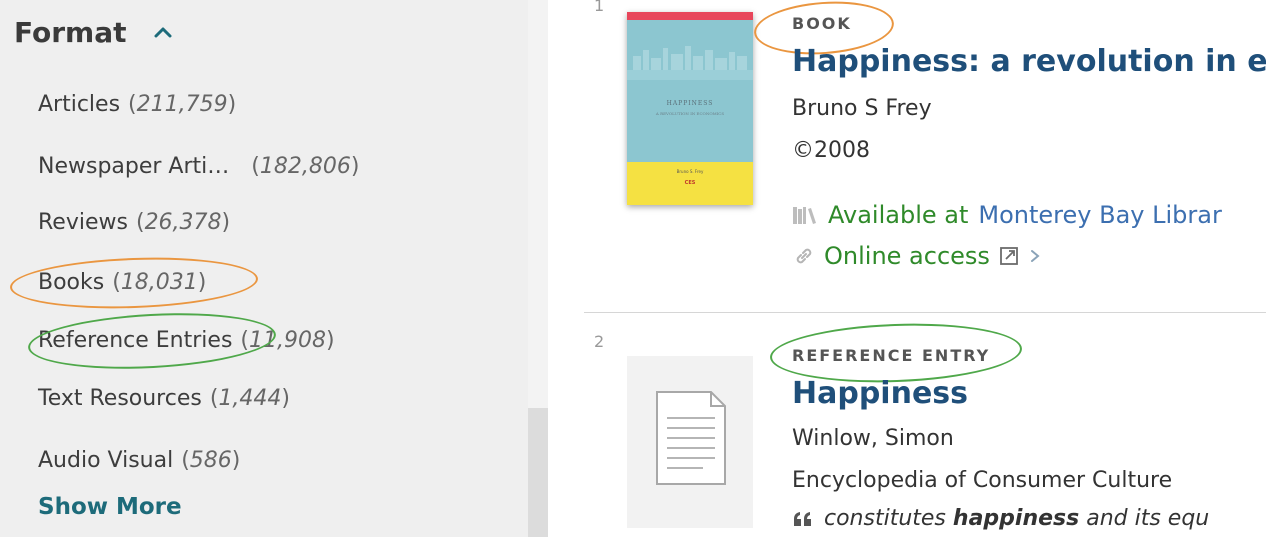  I want to click on facet-item-count: 11,908, so click(287, 340).